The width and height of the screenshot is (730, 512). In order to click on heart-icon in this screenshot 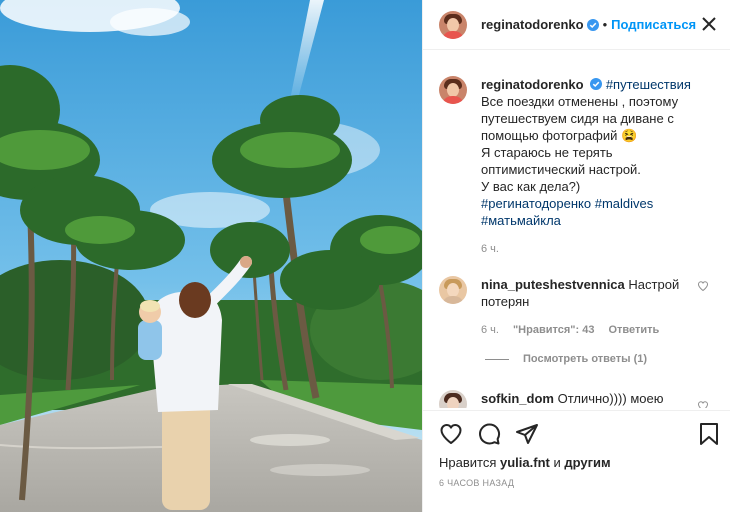, I will do `click(451, 434)`.